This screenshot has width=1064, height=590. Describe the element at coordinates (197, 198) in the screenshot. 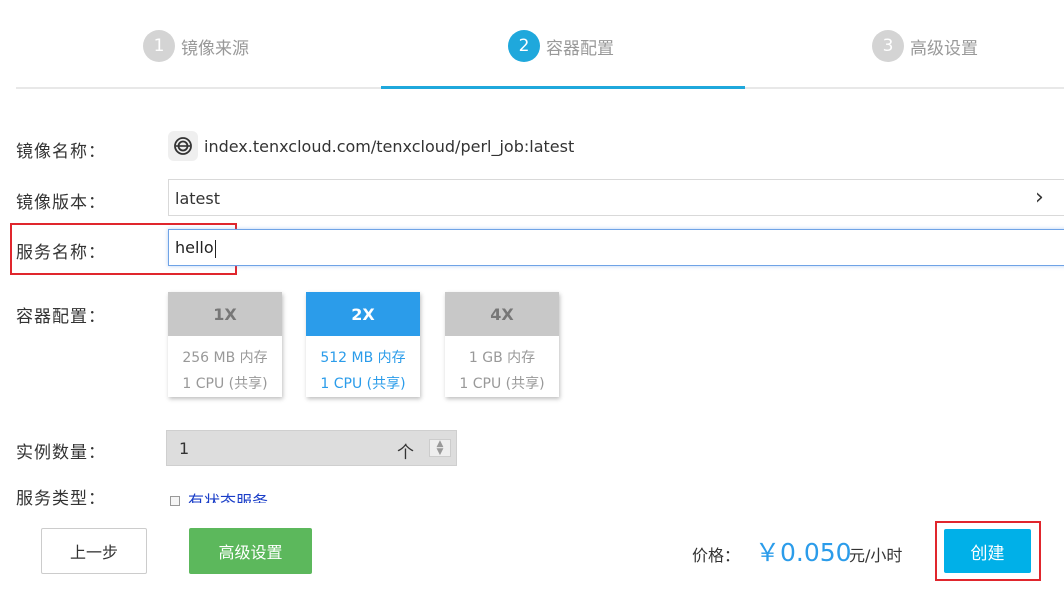

I see `image-version-value: latest` at that location.